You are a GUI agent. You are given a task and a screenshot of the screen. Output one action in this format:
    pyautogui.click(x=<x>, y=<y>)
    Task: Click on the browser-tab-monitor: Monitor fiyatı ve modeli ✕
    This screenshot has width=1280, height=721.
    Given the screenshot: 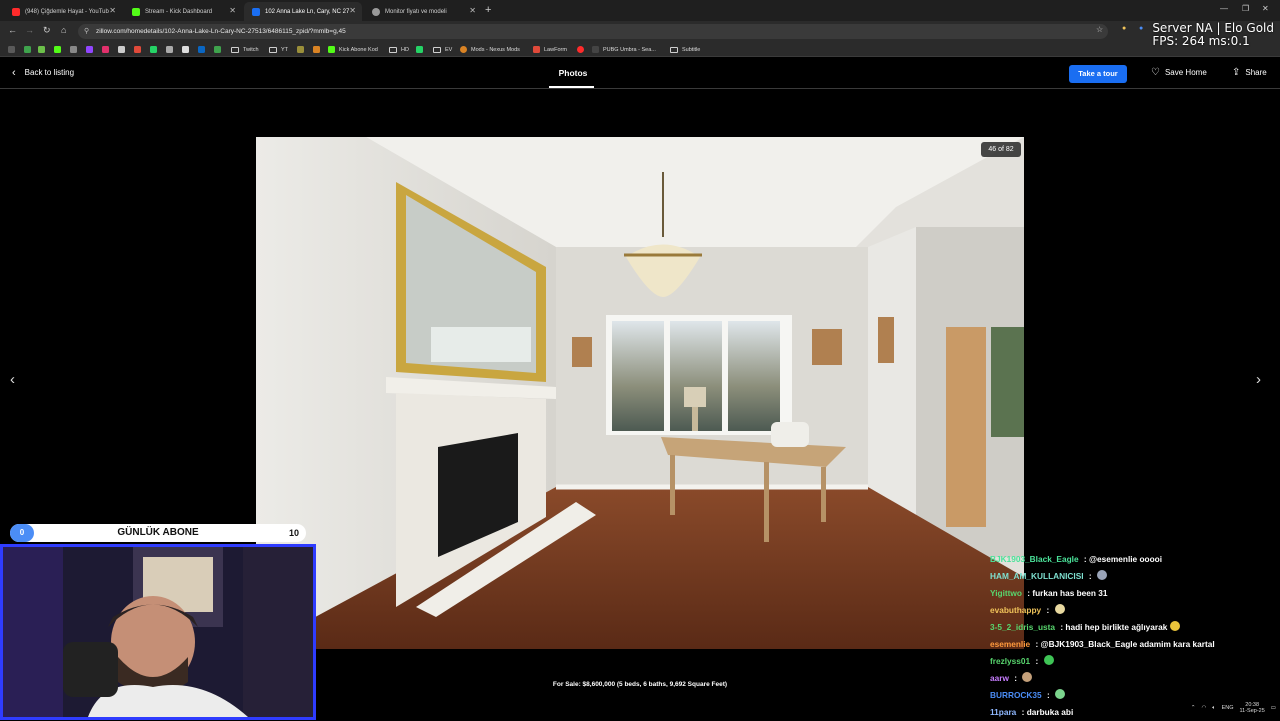 What is the action you would take?
    pyautogui.click(x=423, y=11)
    